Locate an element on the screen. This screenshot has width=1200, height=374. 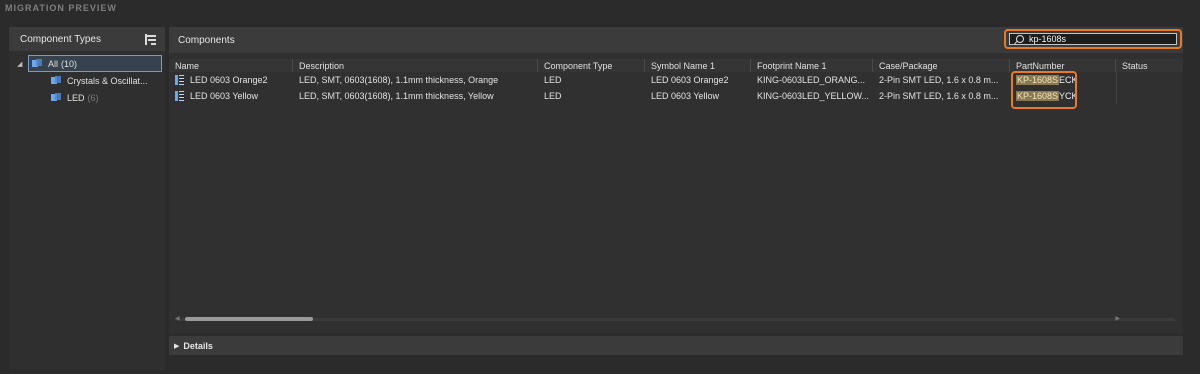
search-box: kp-1608s is located at coordinates (1093, 39).